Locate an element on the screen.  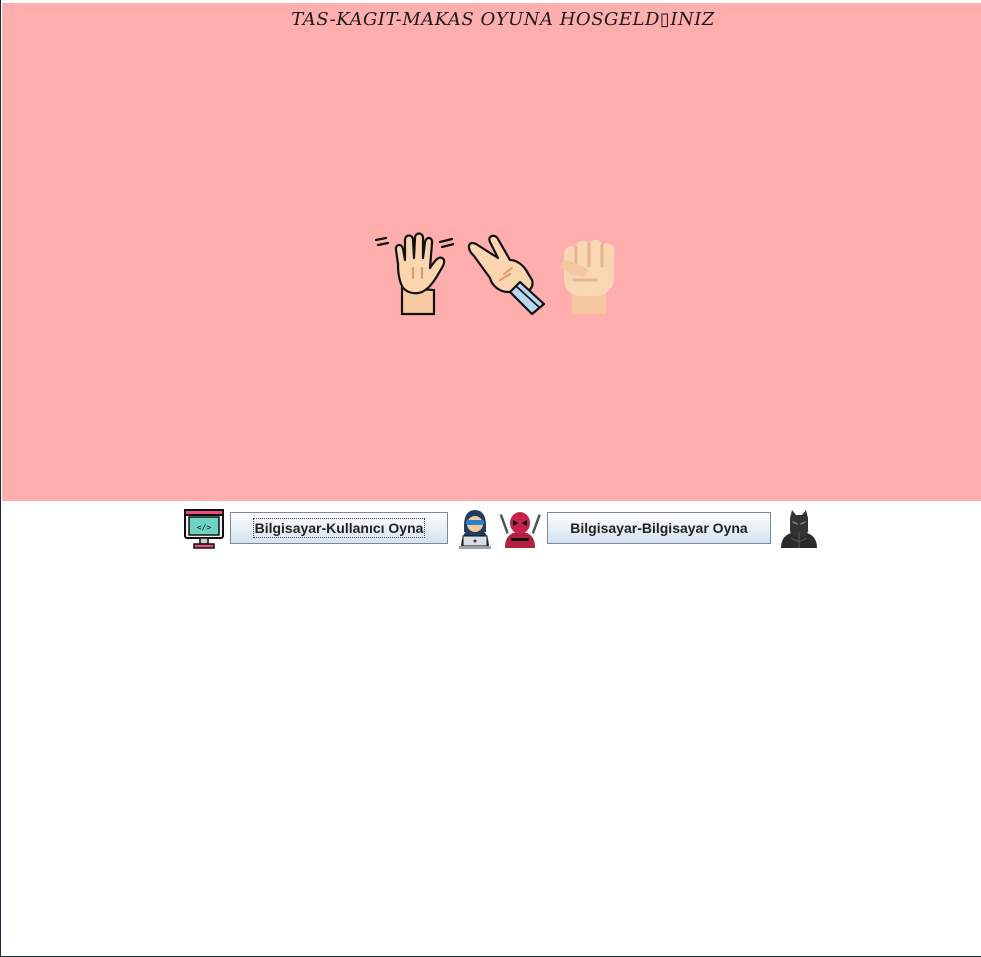
computer-vs-computer-button: Bilgisayar-Bilgisayar Oyna is located at coordinates (659, 528).